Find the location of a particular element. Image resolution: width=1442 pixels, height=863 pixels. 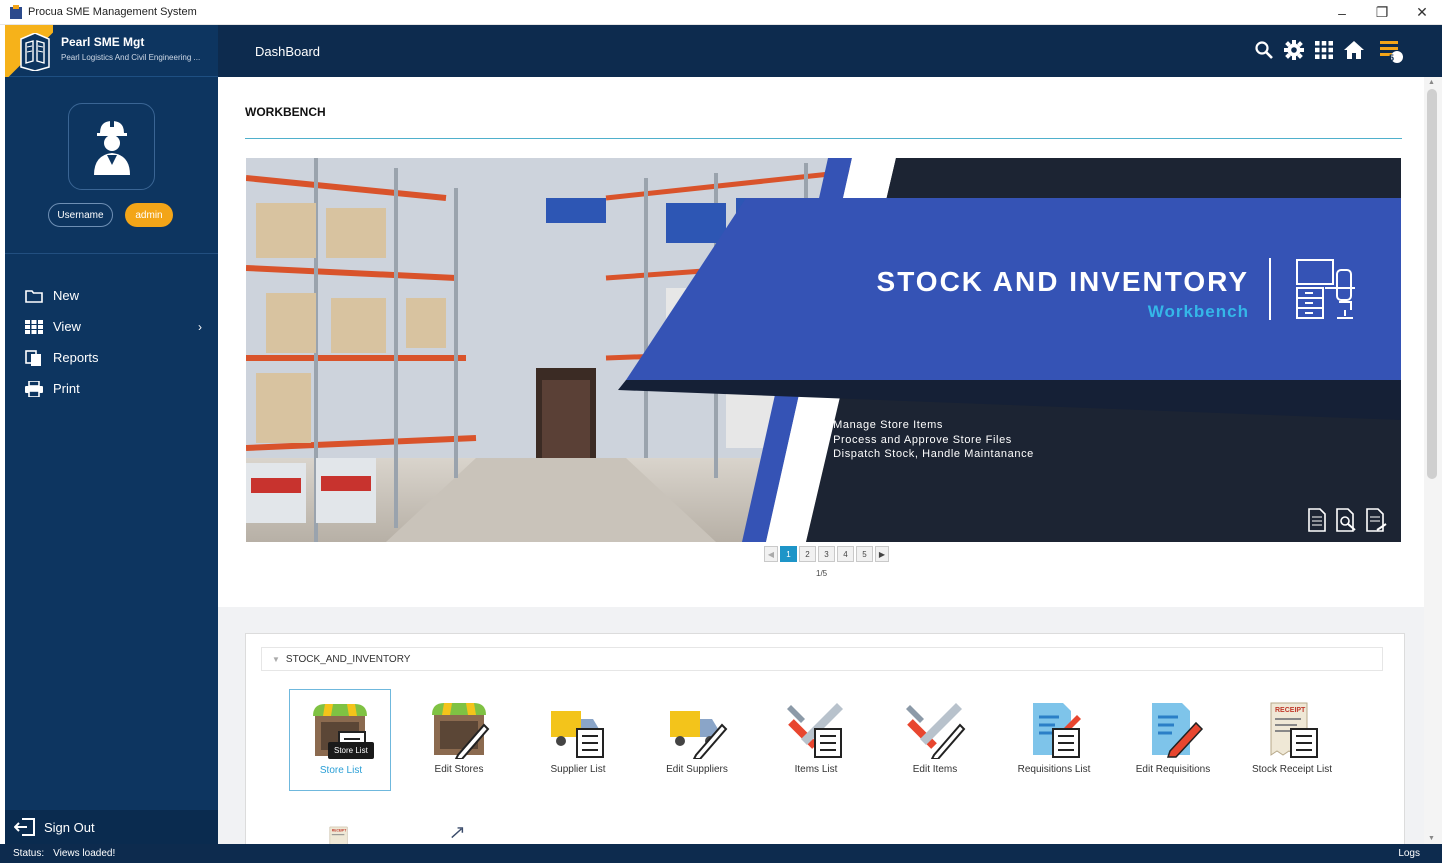

folder-icon is located at coordinates (34, 296).